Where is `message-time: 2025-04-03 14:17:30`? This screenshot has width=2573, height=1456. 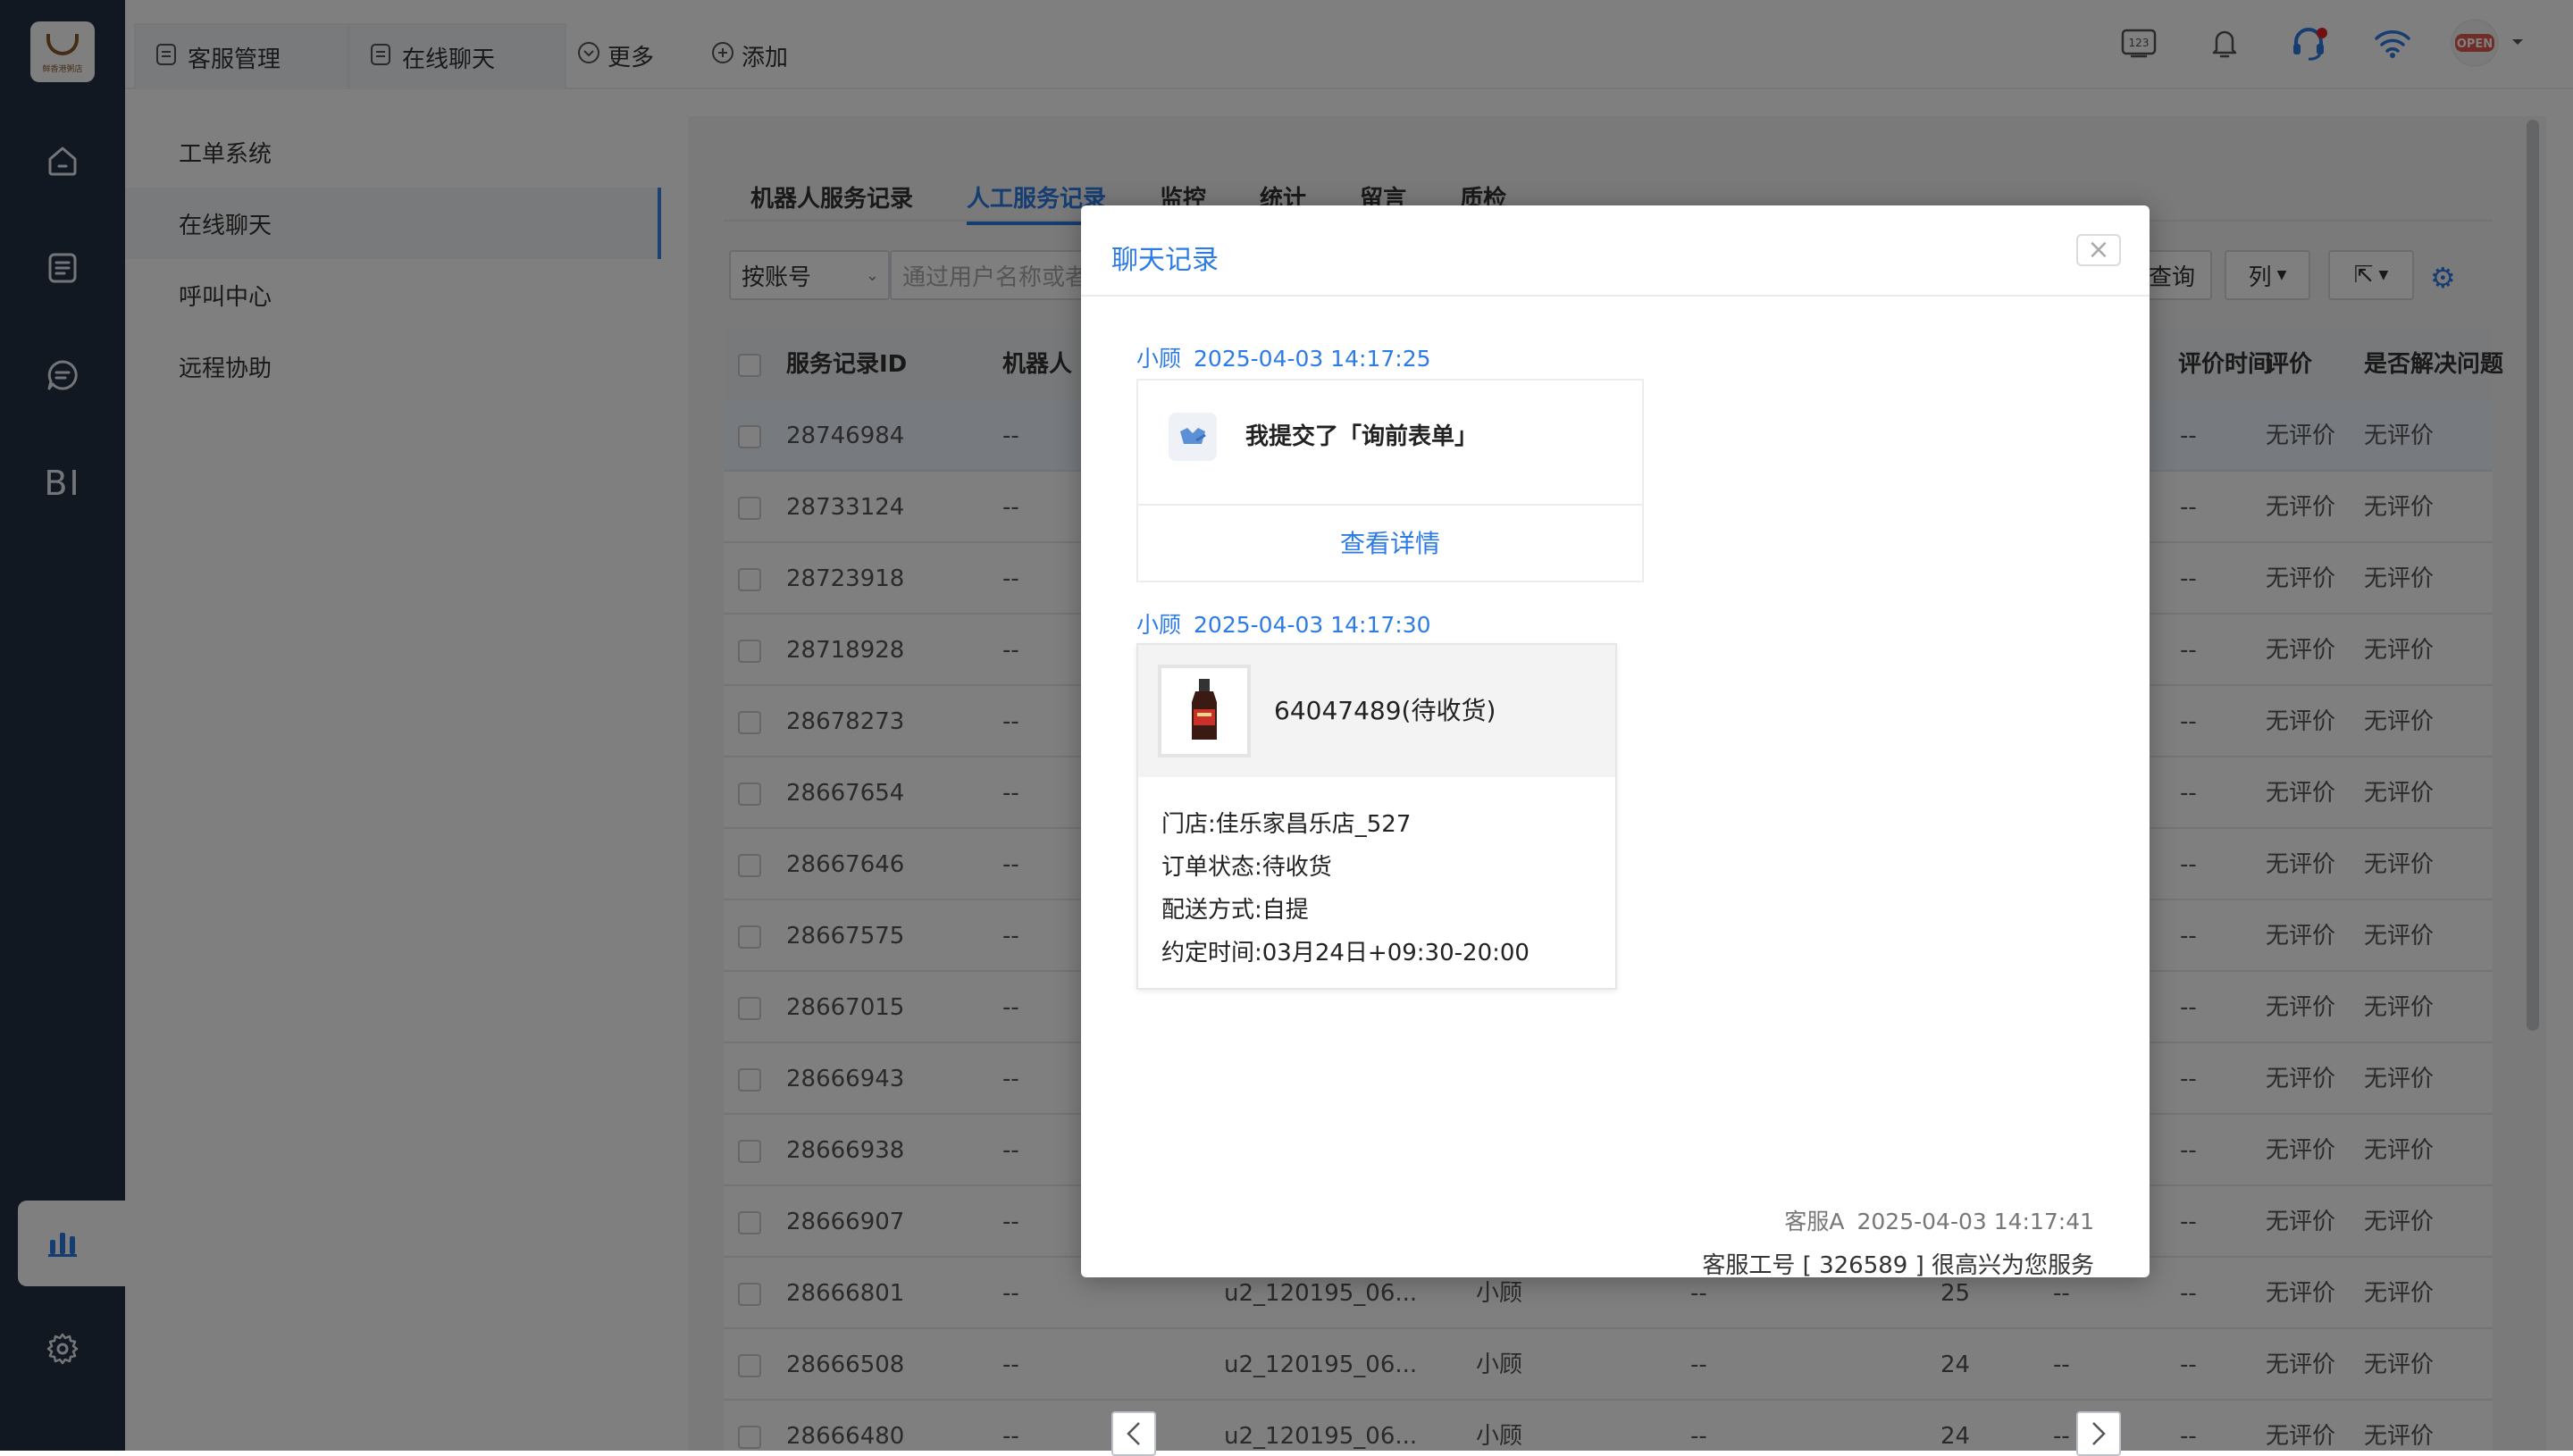 message-time: 2025-04-03 14:17:30 is located at coordinates (1312, 625).